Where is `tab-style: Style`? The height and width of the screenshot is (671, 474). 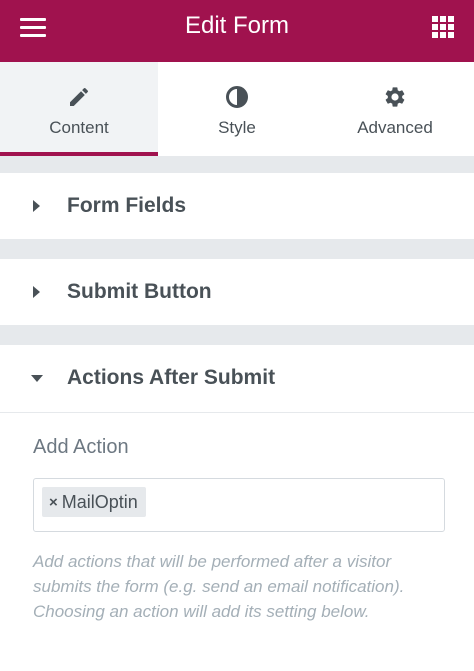
tab-style: Style is located at coordinates (237, 109).